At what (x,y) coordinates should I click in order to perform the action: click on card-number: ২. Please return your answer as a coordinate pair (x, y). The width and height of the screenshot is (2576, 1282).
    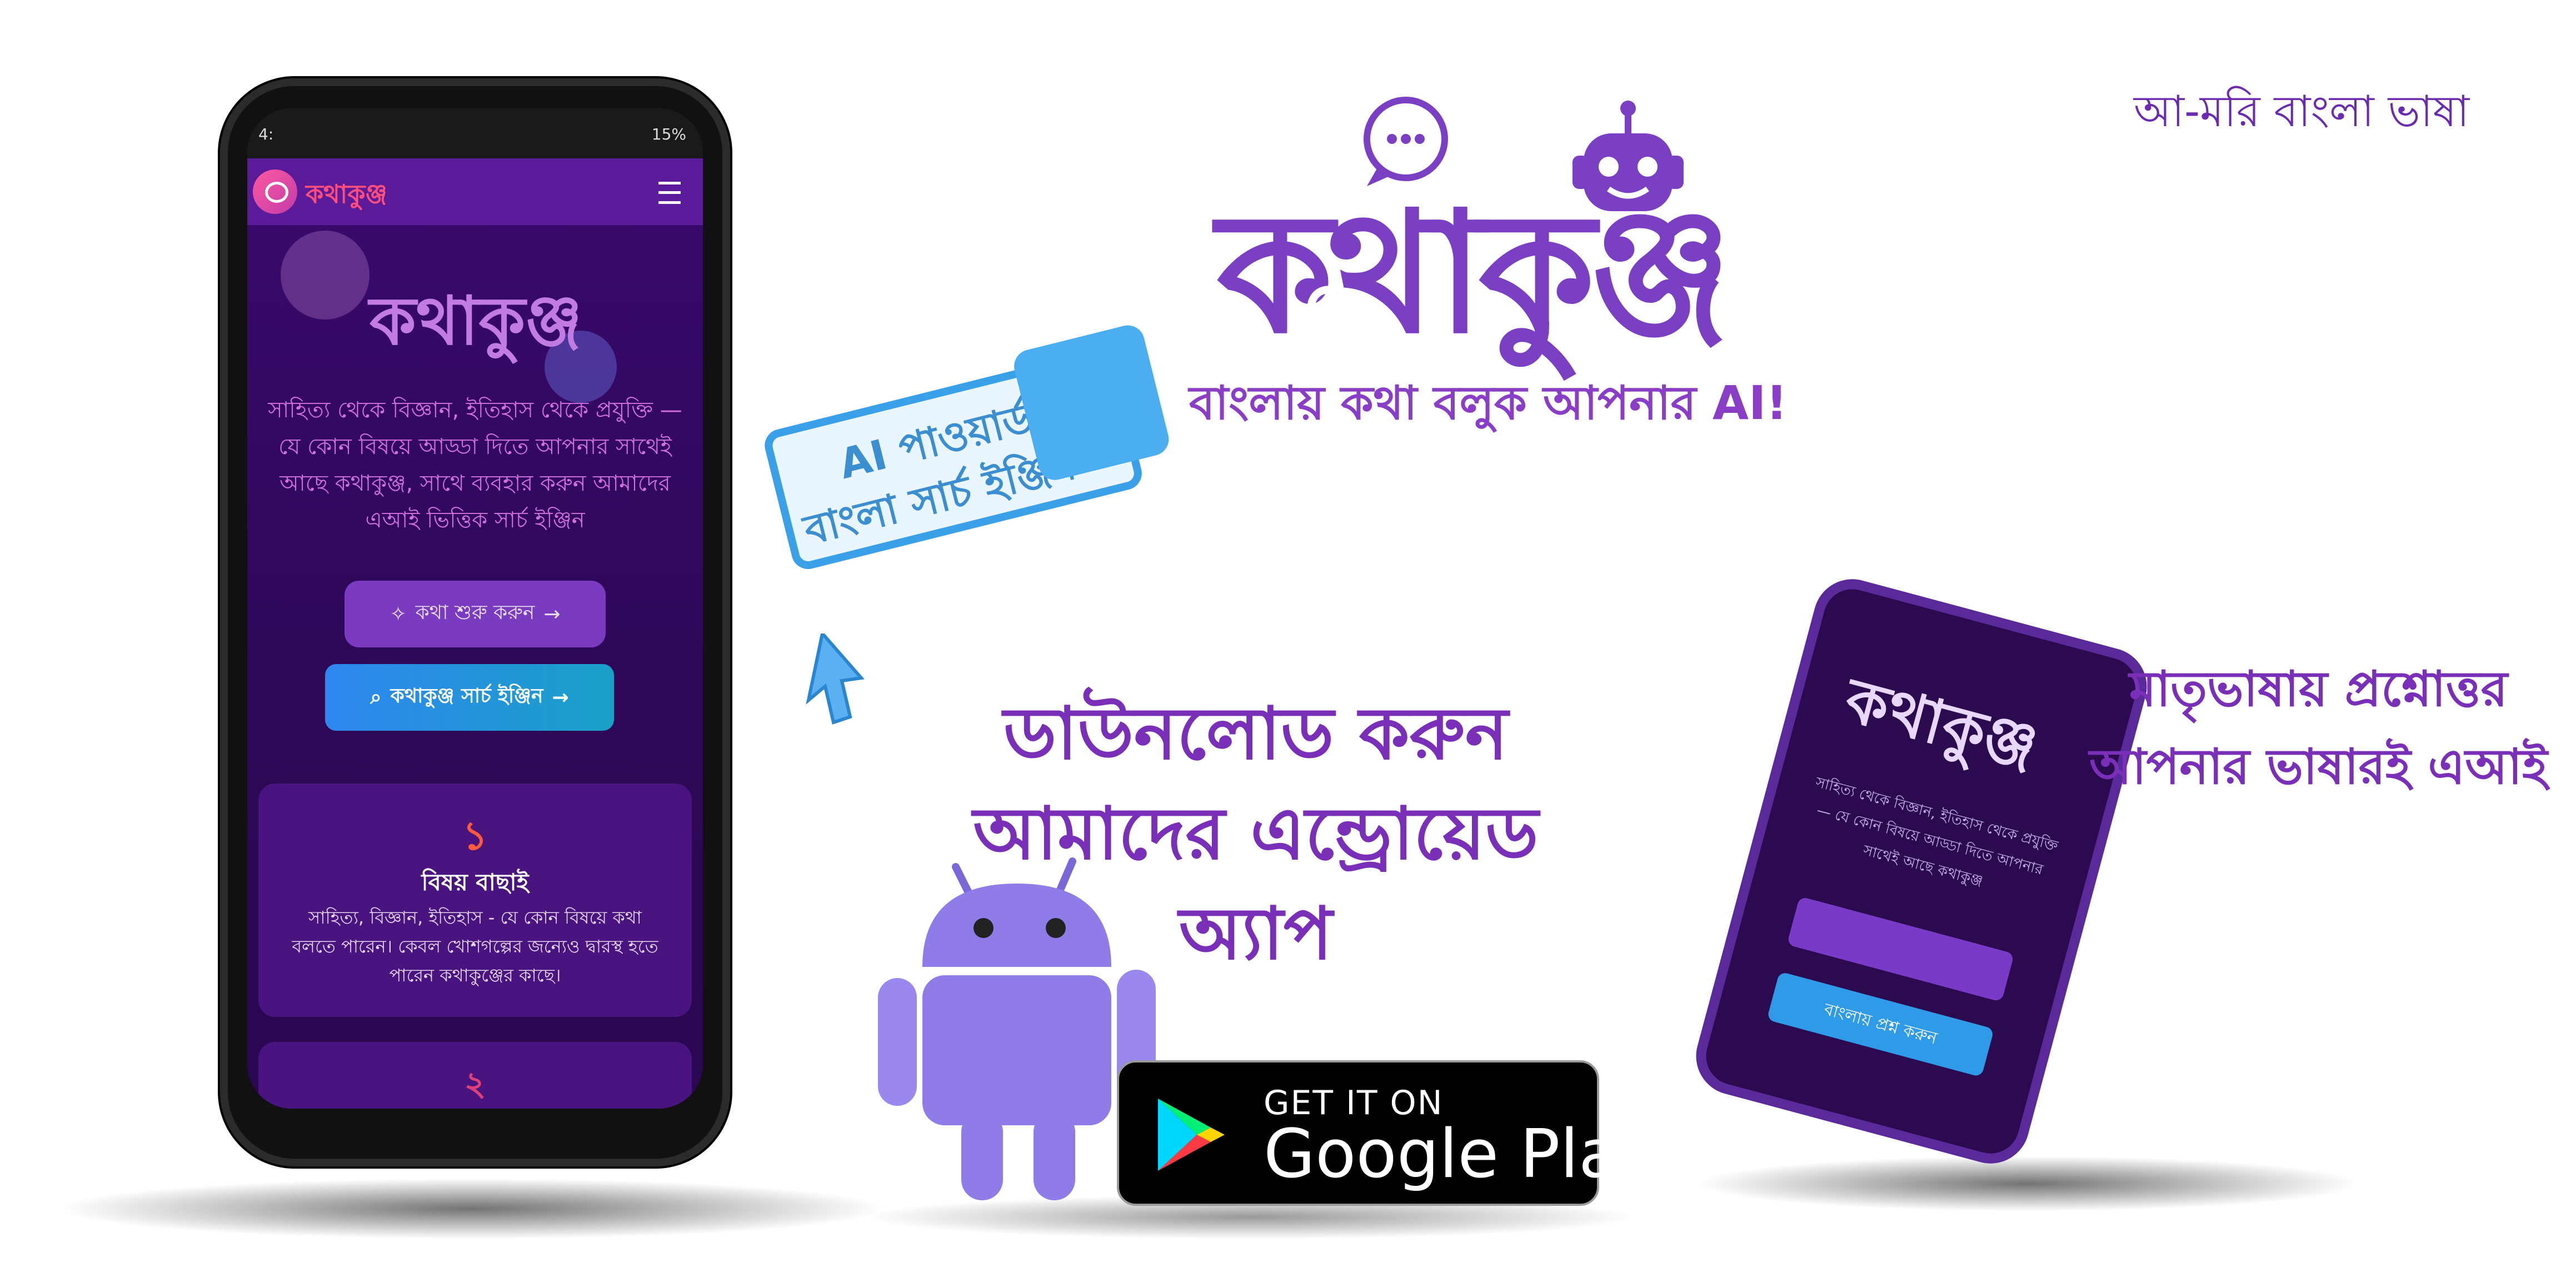
    Looking at the image, I should click on (475, 1084).